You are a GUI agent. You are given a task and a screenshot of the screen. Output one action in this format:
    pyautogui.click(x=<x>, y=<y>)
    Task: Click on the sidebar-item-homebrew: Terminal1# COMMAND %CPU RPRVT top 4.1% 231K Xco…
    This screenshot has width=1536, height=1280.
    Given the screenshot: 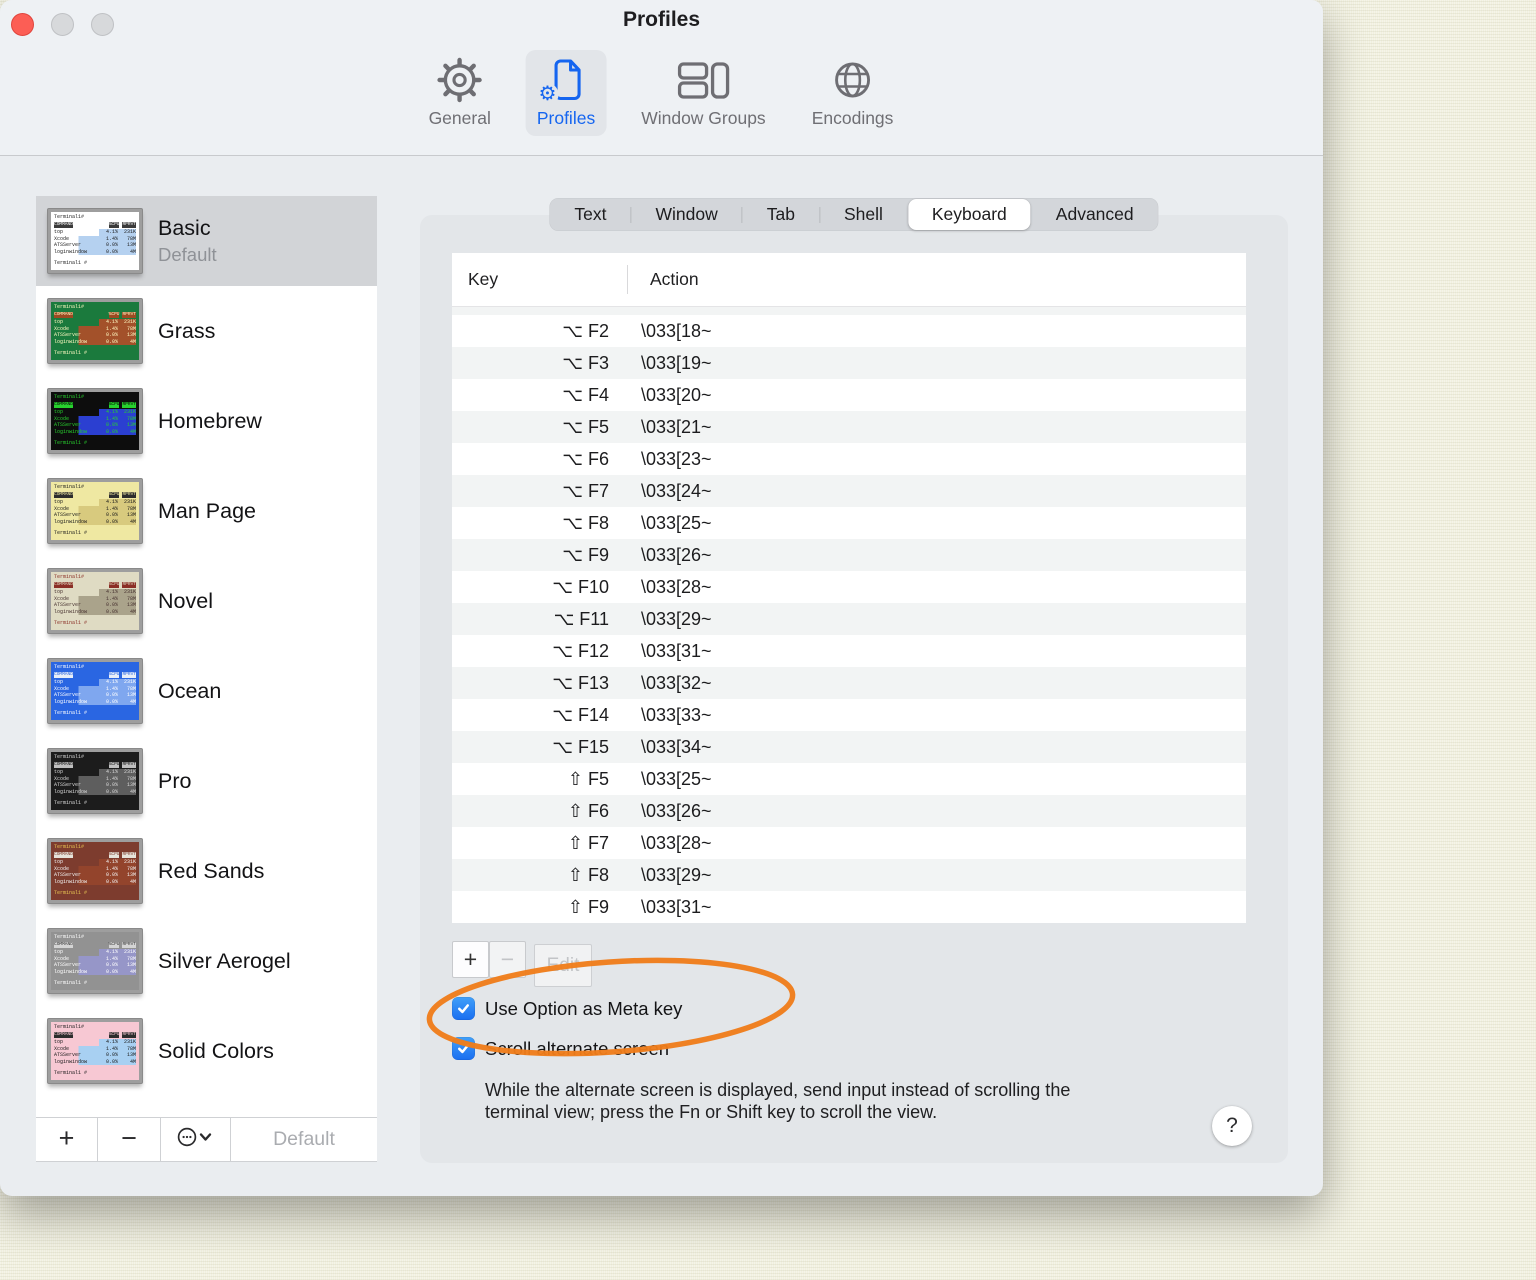 What is the action you would take?
    pyautogui.click(x=206, y=421)
    